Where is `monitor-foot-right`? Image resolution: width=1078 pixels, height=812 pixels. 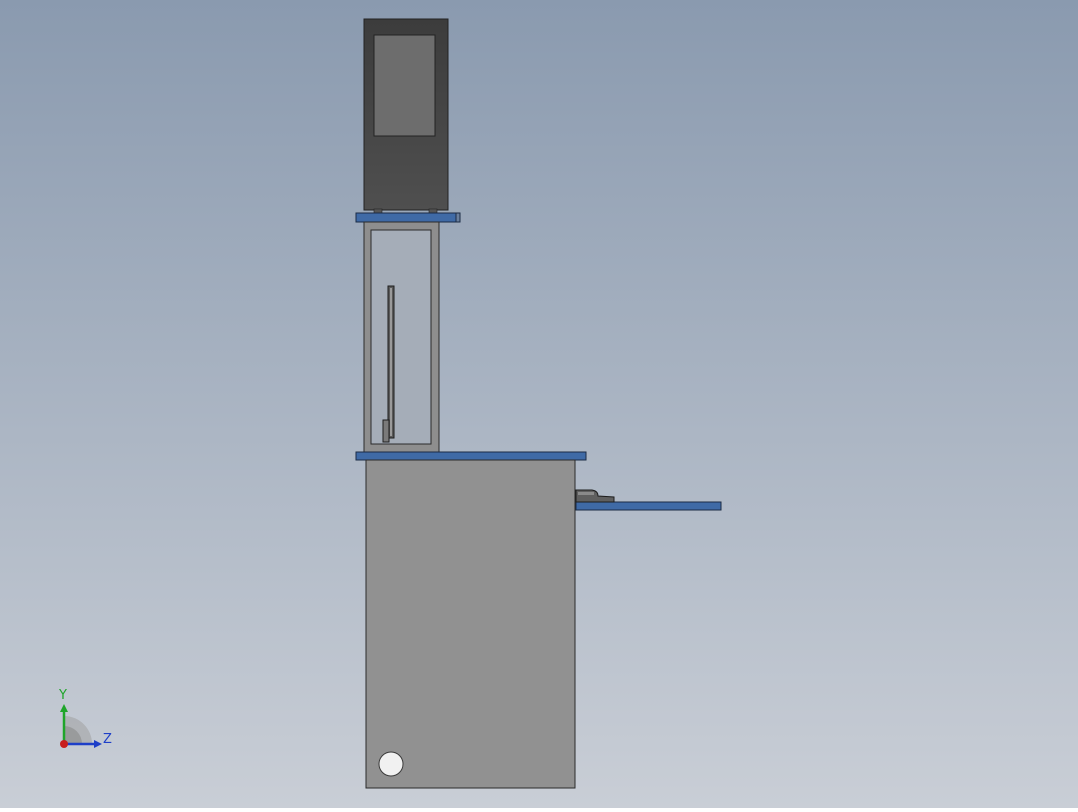 monitor-foot-right is located at coordinates (433, 211).